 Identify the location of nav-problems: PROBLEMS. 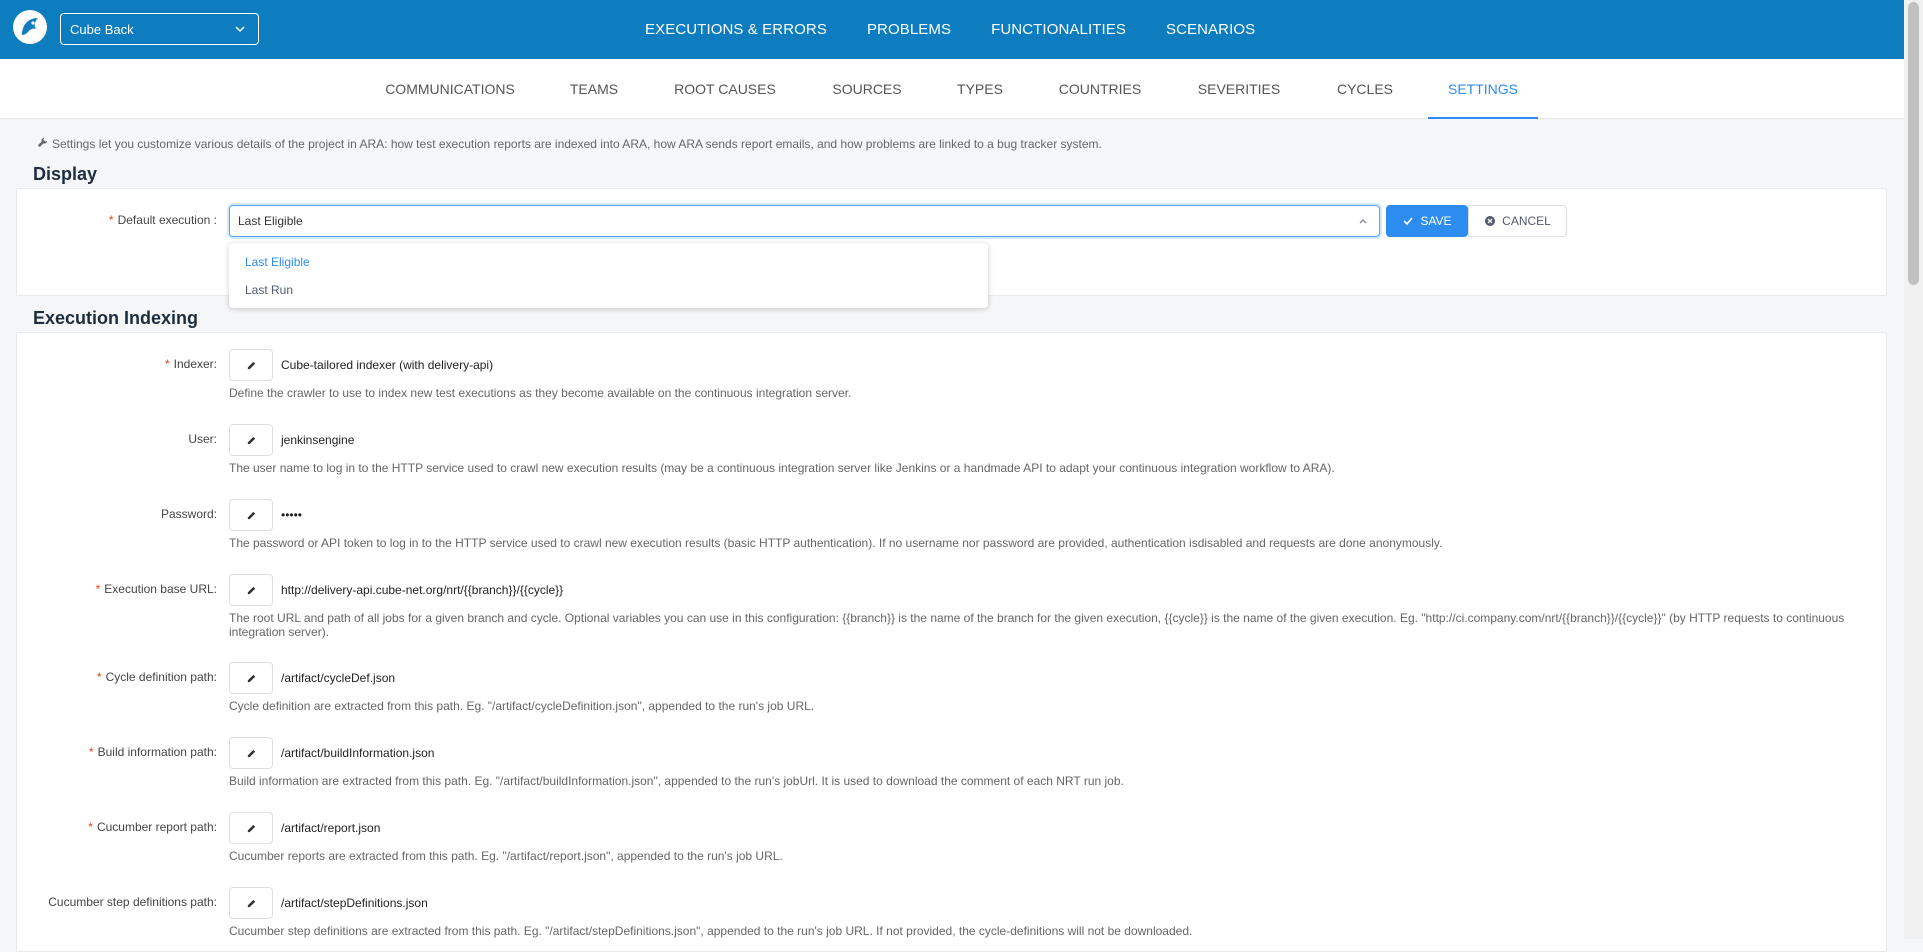
(909, 29).